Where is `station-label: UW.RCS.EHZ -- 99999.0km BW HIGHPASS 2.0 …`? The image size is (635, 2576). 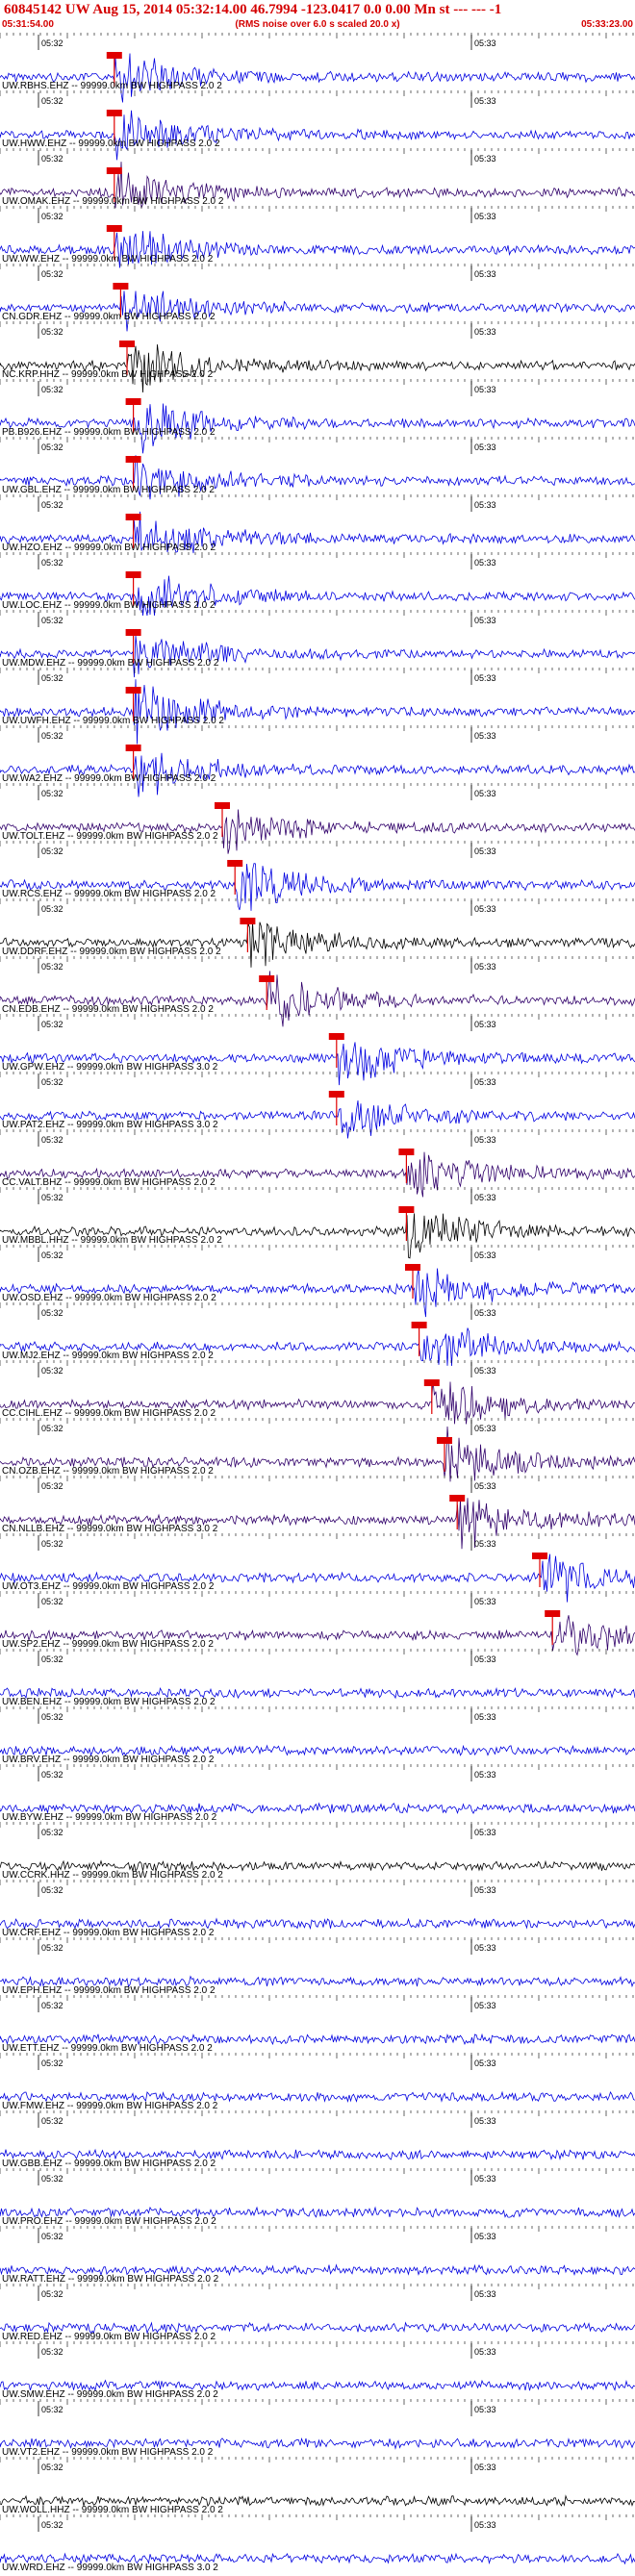
station-label: UW.RCS.EHZ -- 99999.0km BW HIGHPASS 2.0 … is located at coordinates (109, 894).